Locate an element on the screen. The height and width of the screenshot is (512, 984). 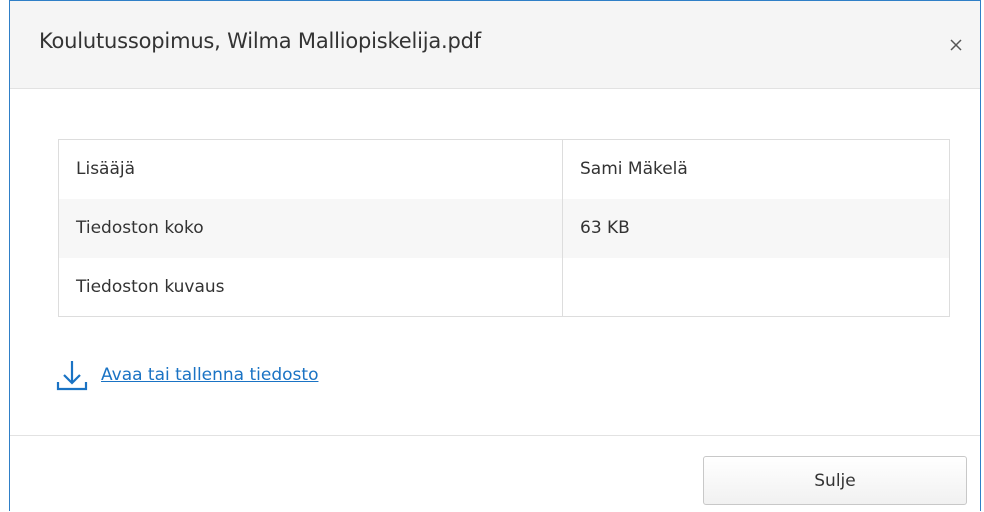
row-value-adder: Sami Mäkelä is located at coordinates (634, 169).